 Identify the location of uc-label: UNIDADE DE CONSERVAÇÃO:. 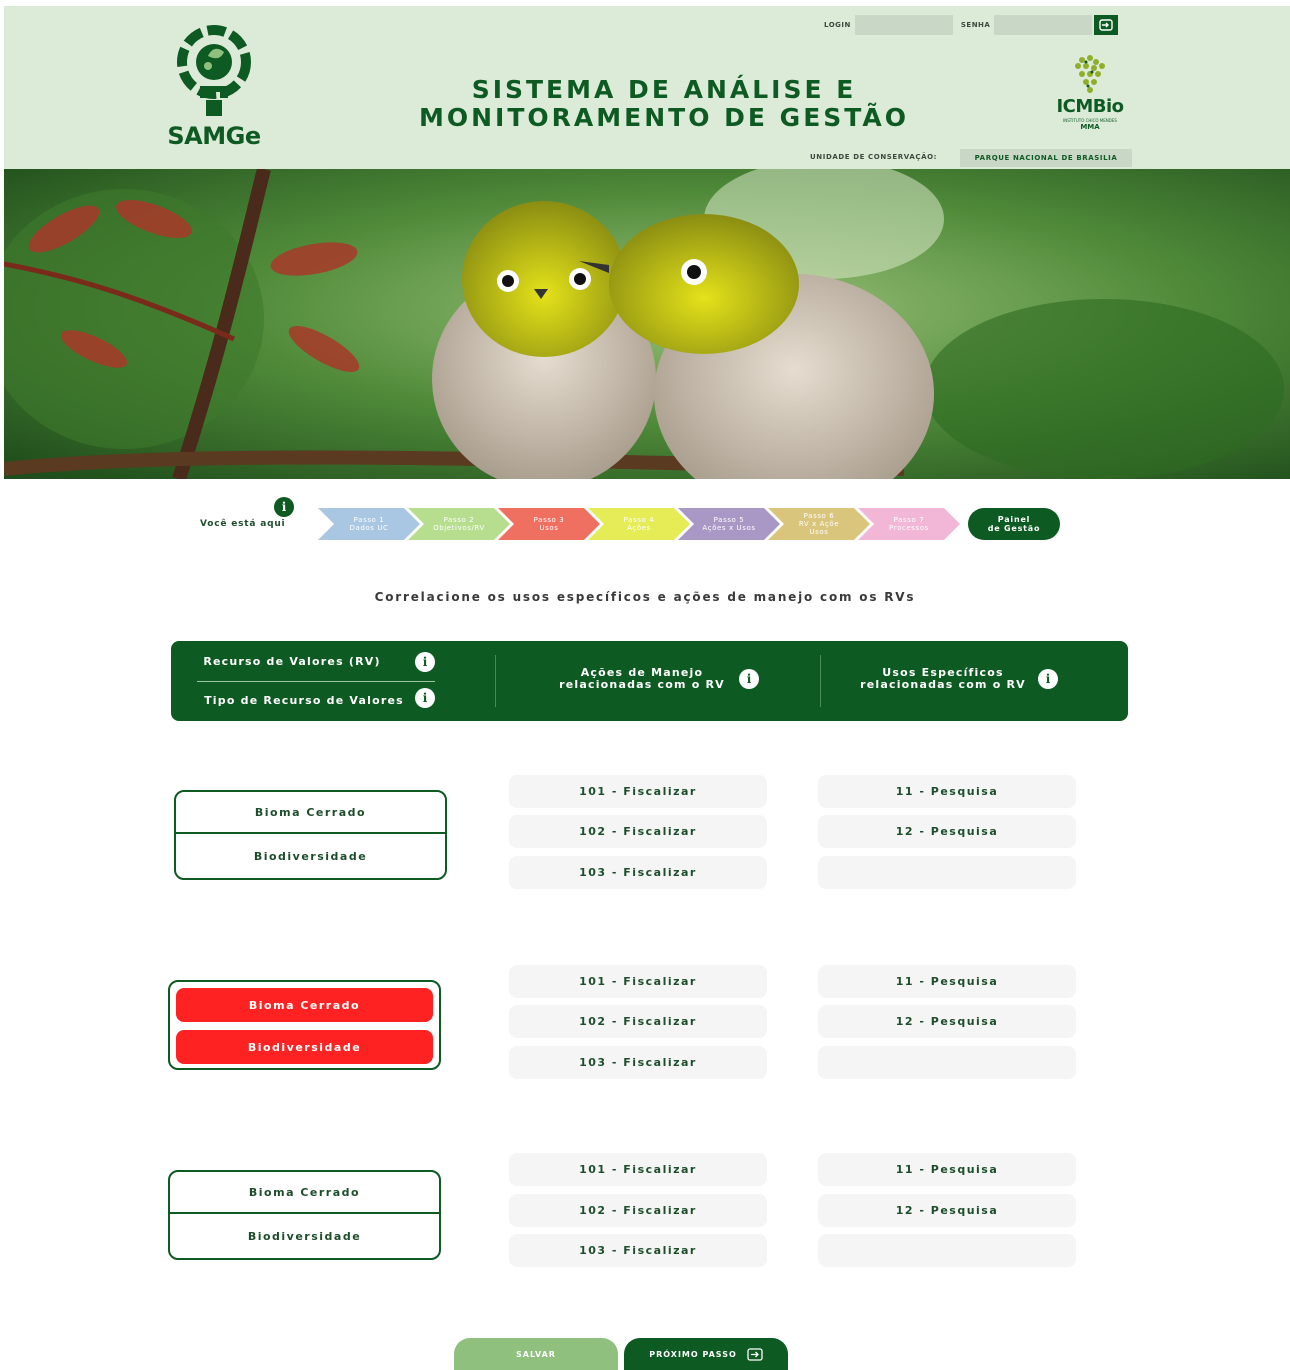
(874, 157).